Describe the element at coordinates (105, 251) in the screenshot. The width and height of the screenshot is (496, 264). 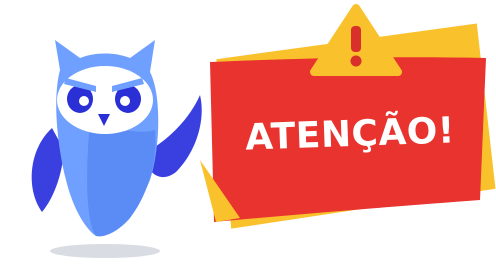
I see `owl-shadow` at that location.